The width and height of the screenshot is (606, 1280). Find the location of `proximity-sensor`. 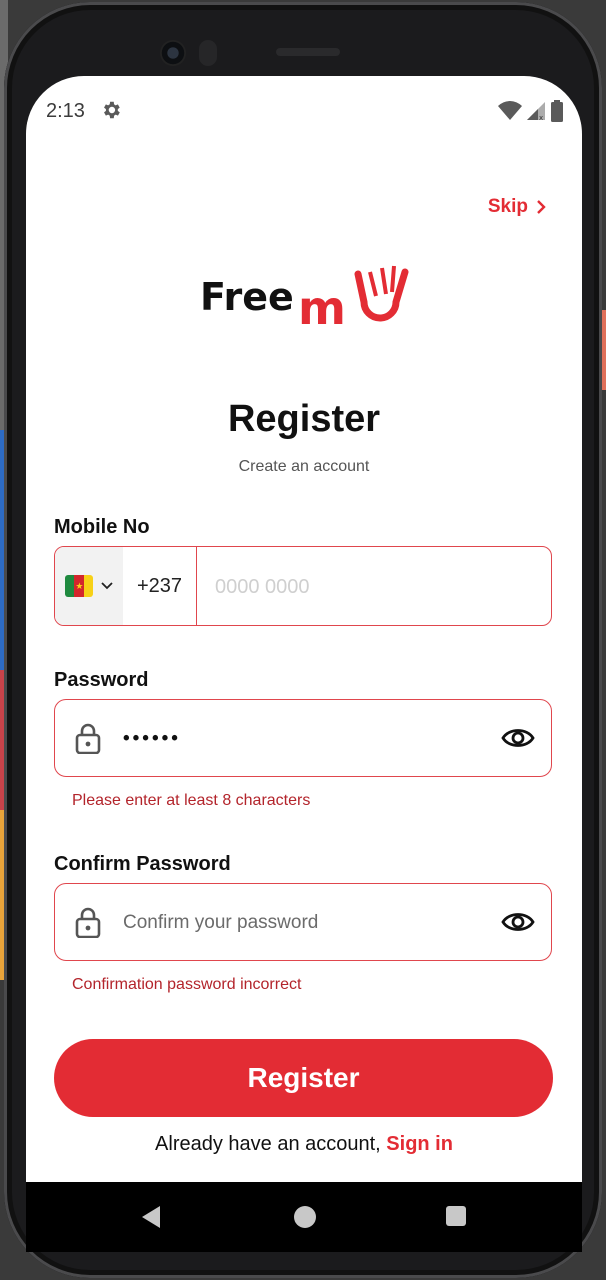

proximity-sensor is located at coordinates (208, 53).